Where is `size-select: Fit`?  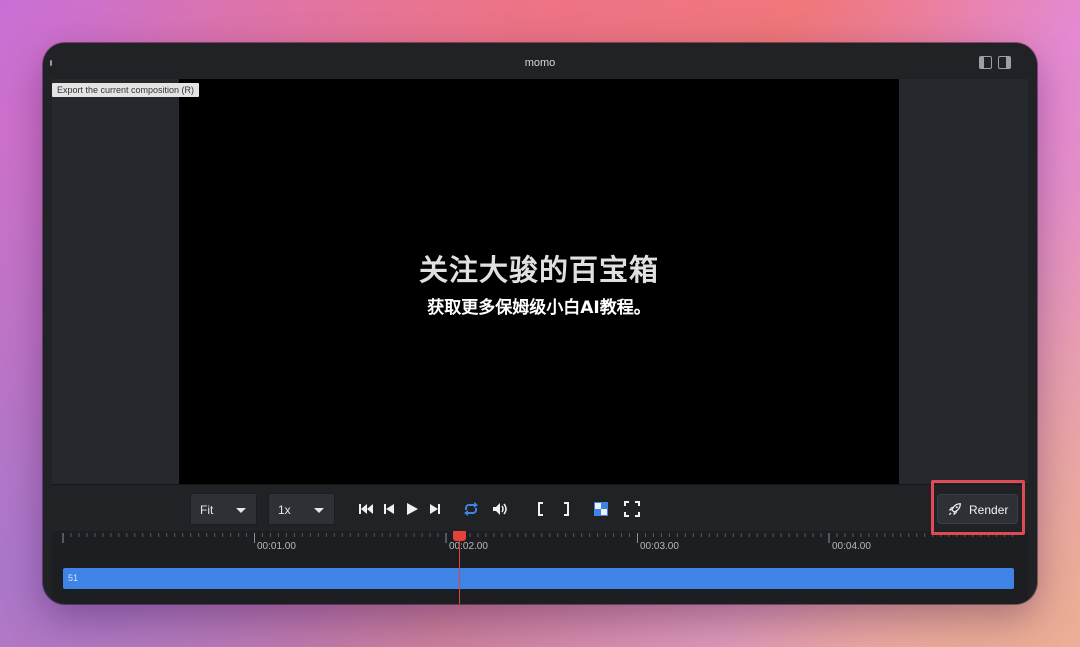 size-select: Fit is located at coordinates (223, 509).